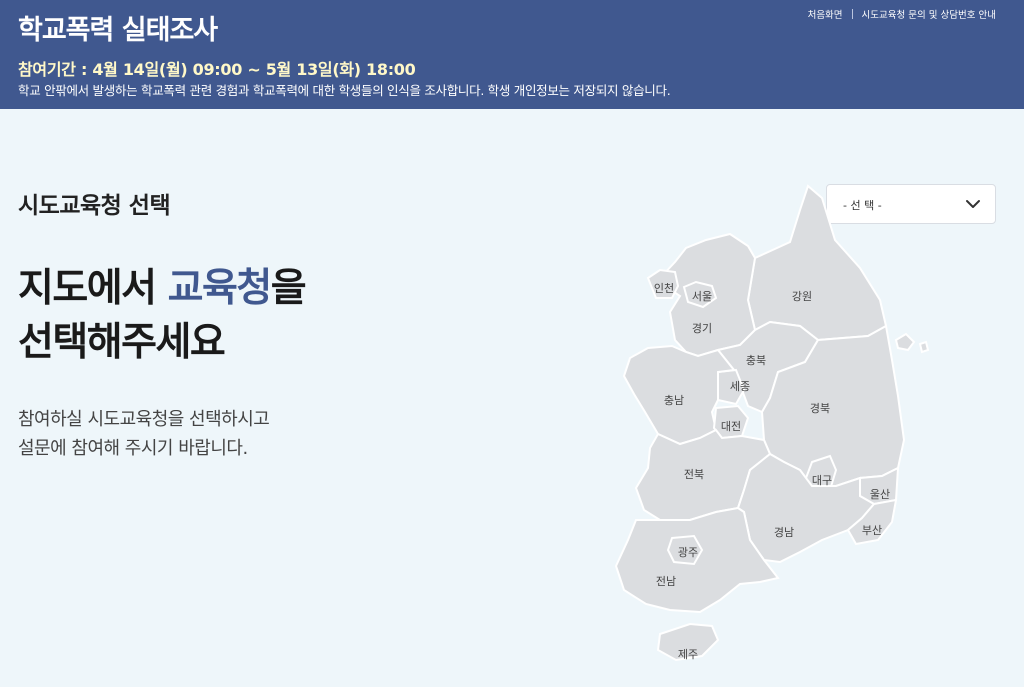  I want to click on section-title: 시도교육청 선택, so click(94, 206).